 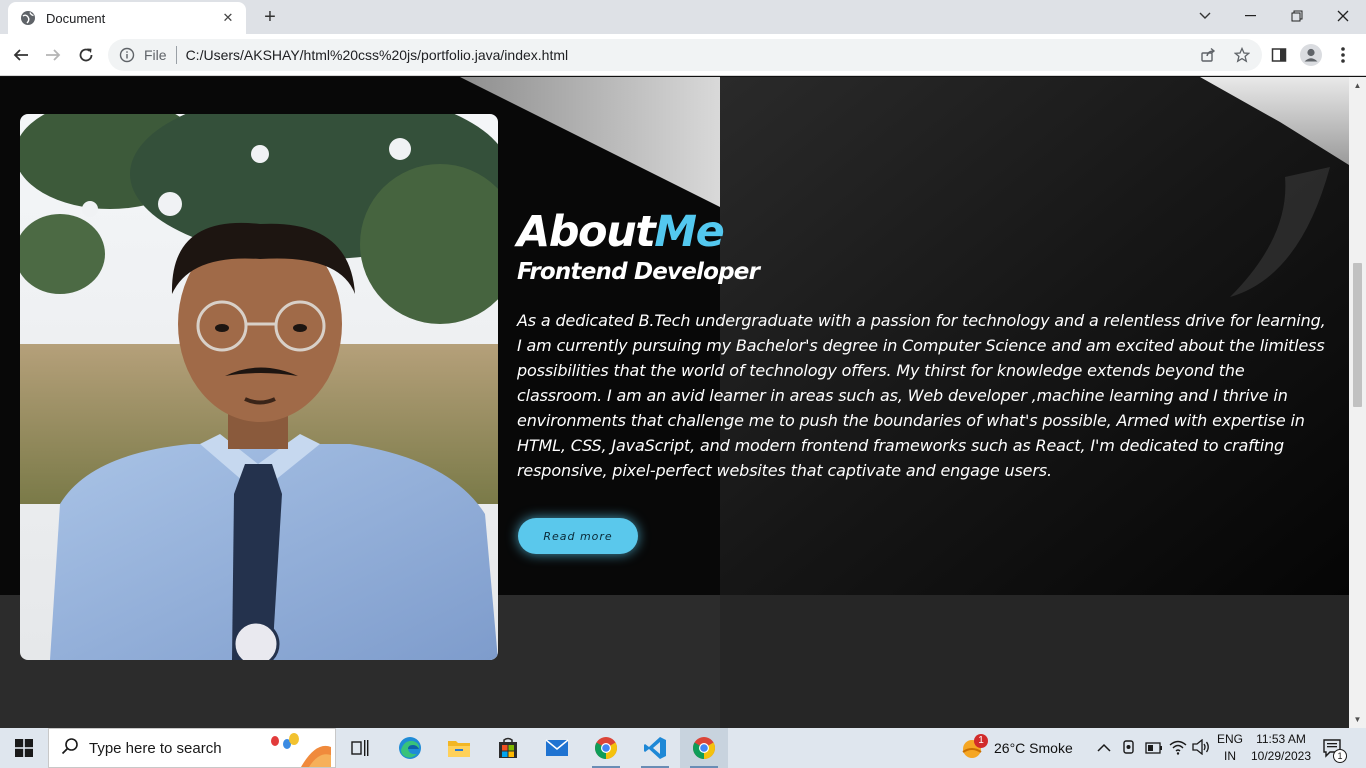 What do you see at coordinates (1311, 55) in the screenshot?
I see `profile-avatar-icon` at bounding box center [1311, 55].